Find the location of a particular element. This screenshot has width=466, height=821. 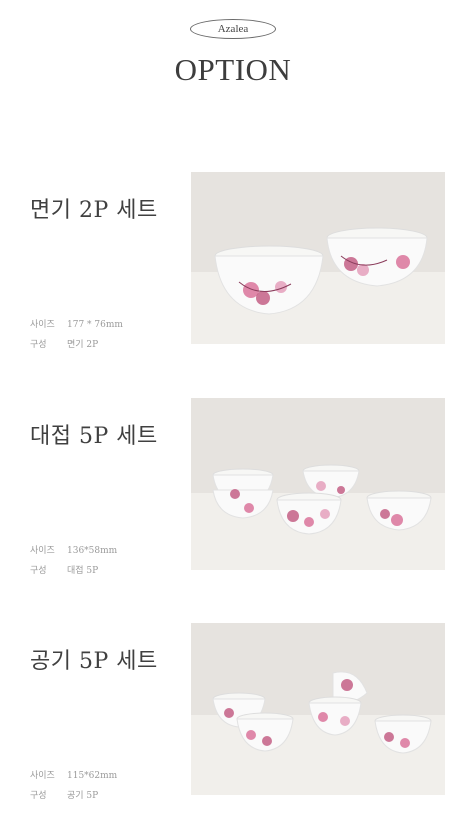

spec-size: 사이즈 177 * 76mm is located at coordinates (76, 323).